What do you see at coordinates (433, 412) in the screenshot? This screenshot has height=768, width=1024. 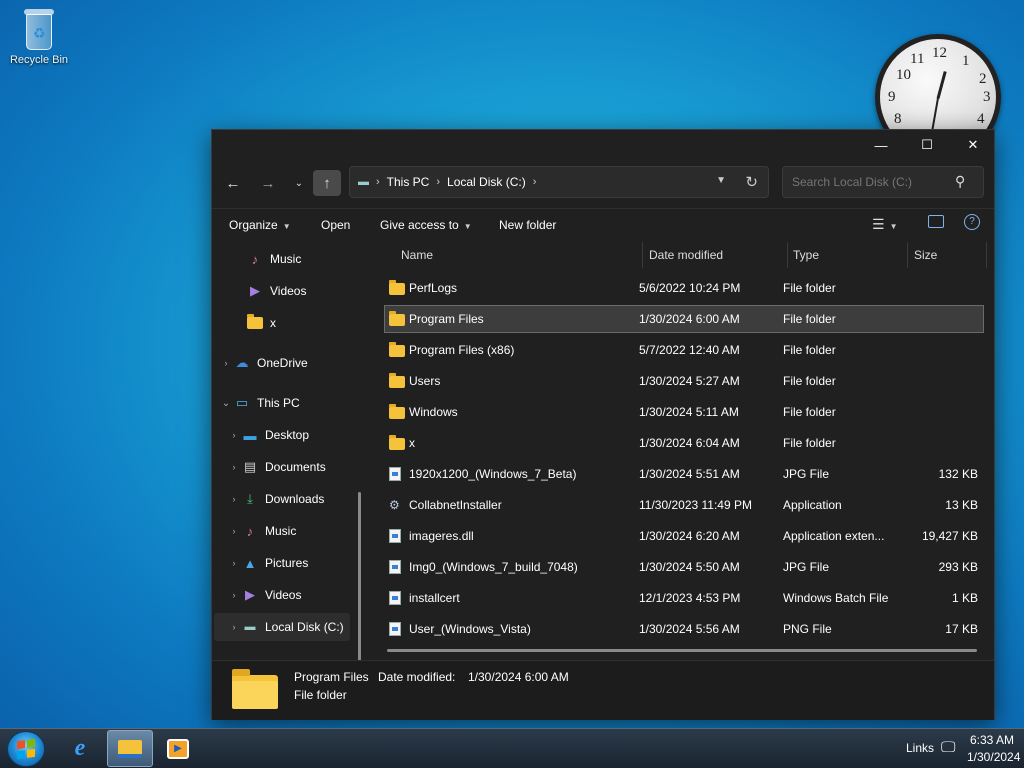 I see `file-name: Windows` at bounding box center [433, 412].